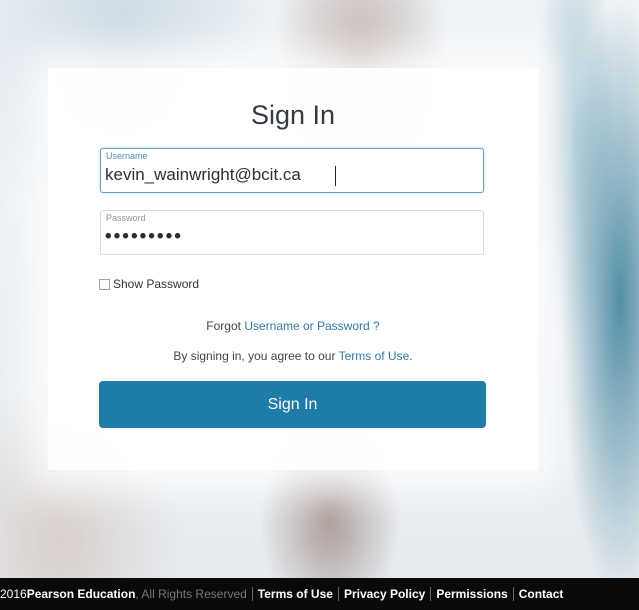 This screenshot has height=610, width=639. Describe the element at coordinates (541, 594) in the screenshot. I see `footer-contact-link: Contact` at that location.